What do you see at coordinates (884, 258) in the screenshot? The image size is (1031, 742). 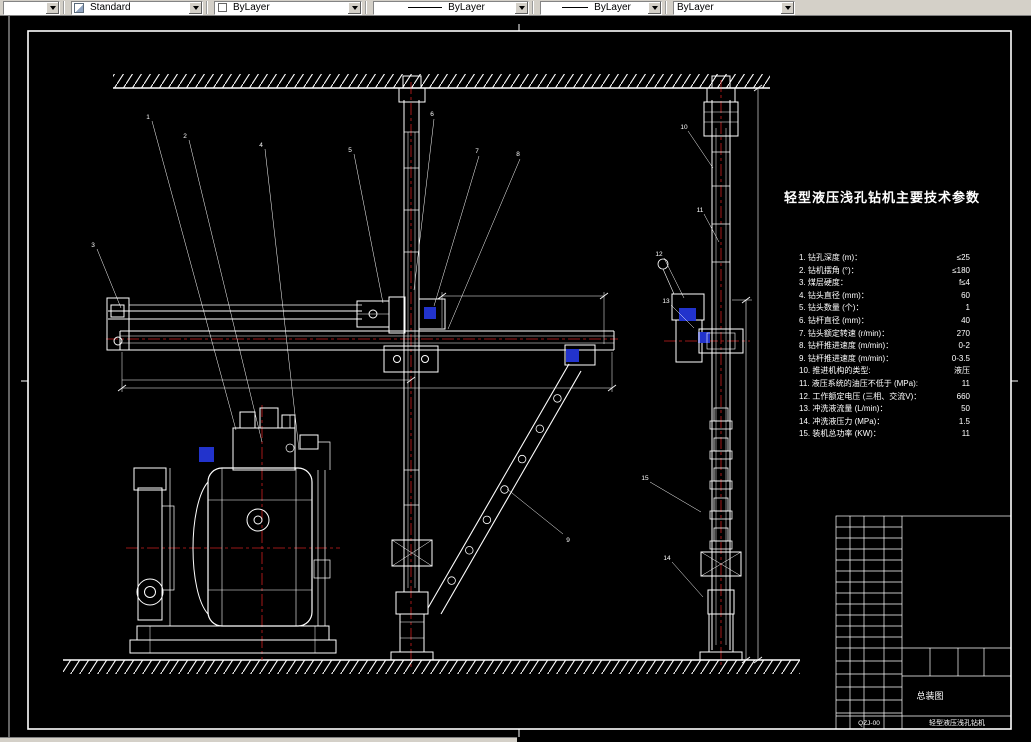 I see `param-row: 1. 钻孔深度 (m)： ≤25` at bounding box center [884, 258].